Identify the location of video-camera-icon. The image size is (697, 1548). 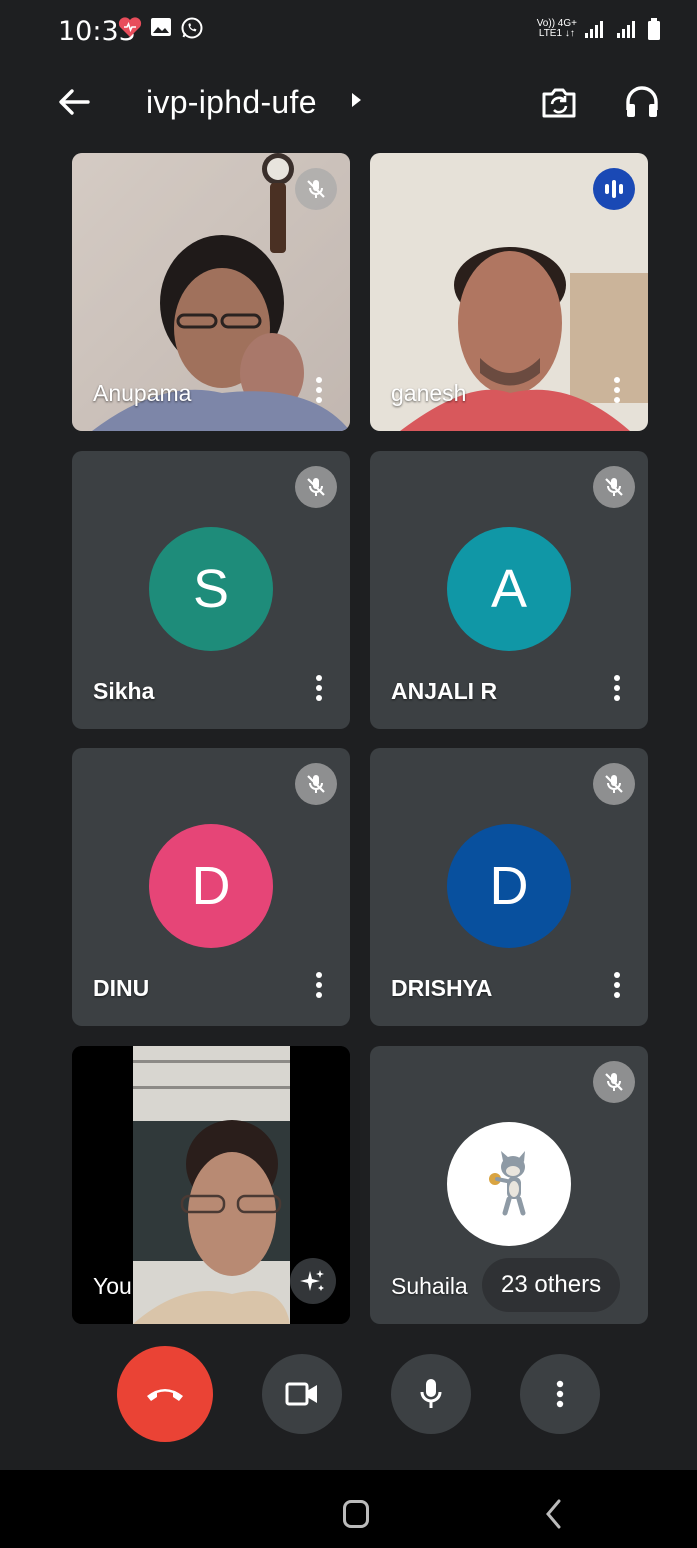
(301, 1394).